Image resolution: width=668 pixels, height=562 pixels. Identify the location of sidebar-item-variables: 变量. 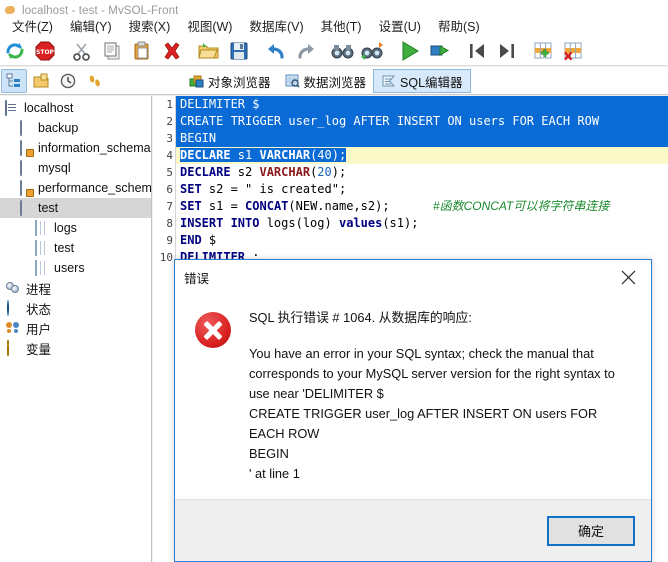
(75, 348).